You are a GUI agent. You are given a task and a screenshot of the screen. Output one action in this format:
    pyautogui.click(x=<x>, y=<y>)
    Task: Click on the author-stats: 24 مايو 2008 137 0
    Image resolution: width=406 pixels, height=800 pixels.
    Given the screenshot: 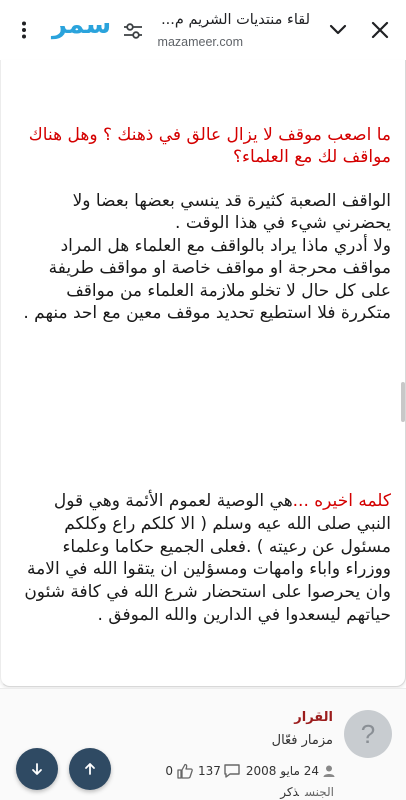 What is the action you would take?
    pyautogui.click(x=250, y=771)
    